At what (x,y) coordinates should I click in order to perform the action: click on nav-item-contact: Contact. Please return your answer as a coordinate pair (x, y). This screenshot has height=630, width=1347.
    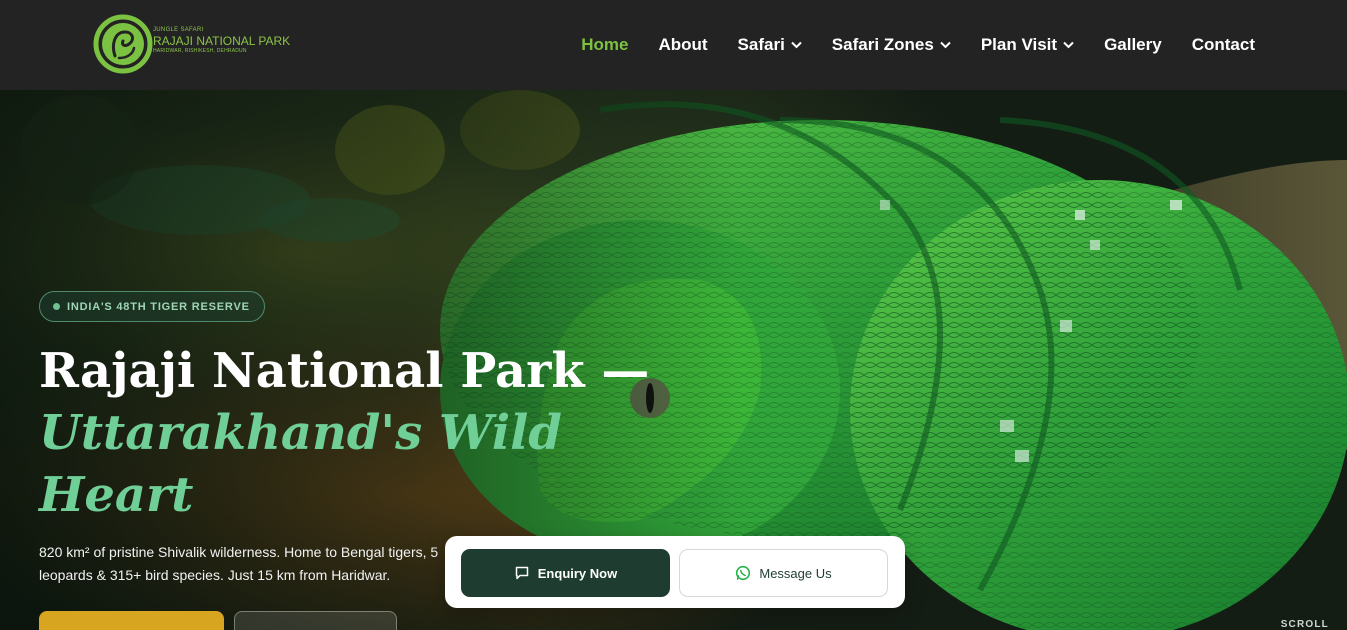
    Looking at the image, I should click on (1223, 45).